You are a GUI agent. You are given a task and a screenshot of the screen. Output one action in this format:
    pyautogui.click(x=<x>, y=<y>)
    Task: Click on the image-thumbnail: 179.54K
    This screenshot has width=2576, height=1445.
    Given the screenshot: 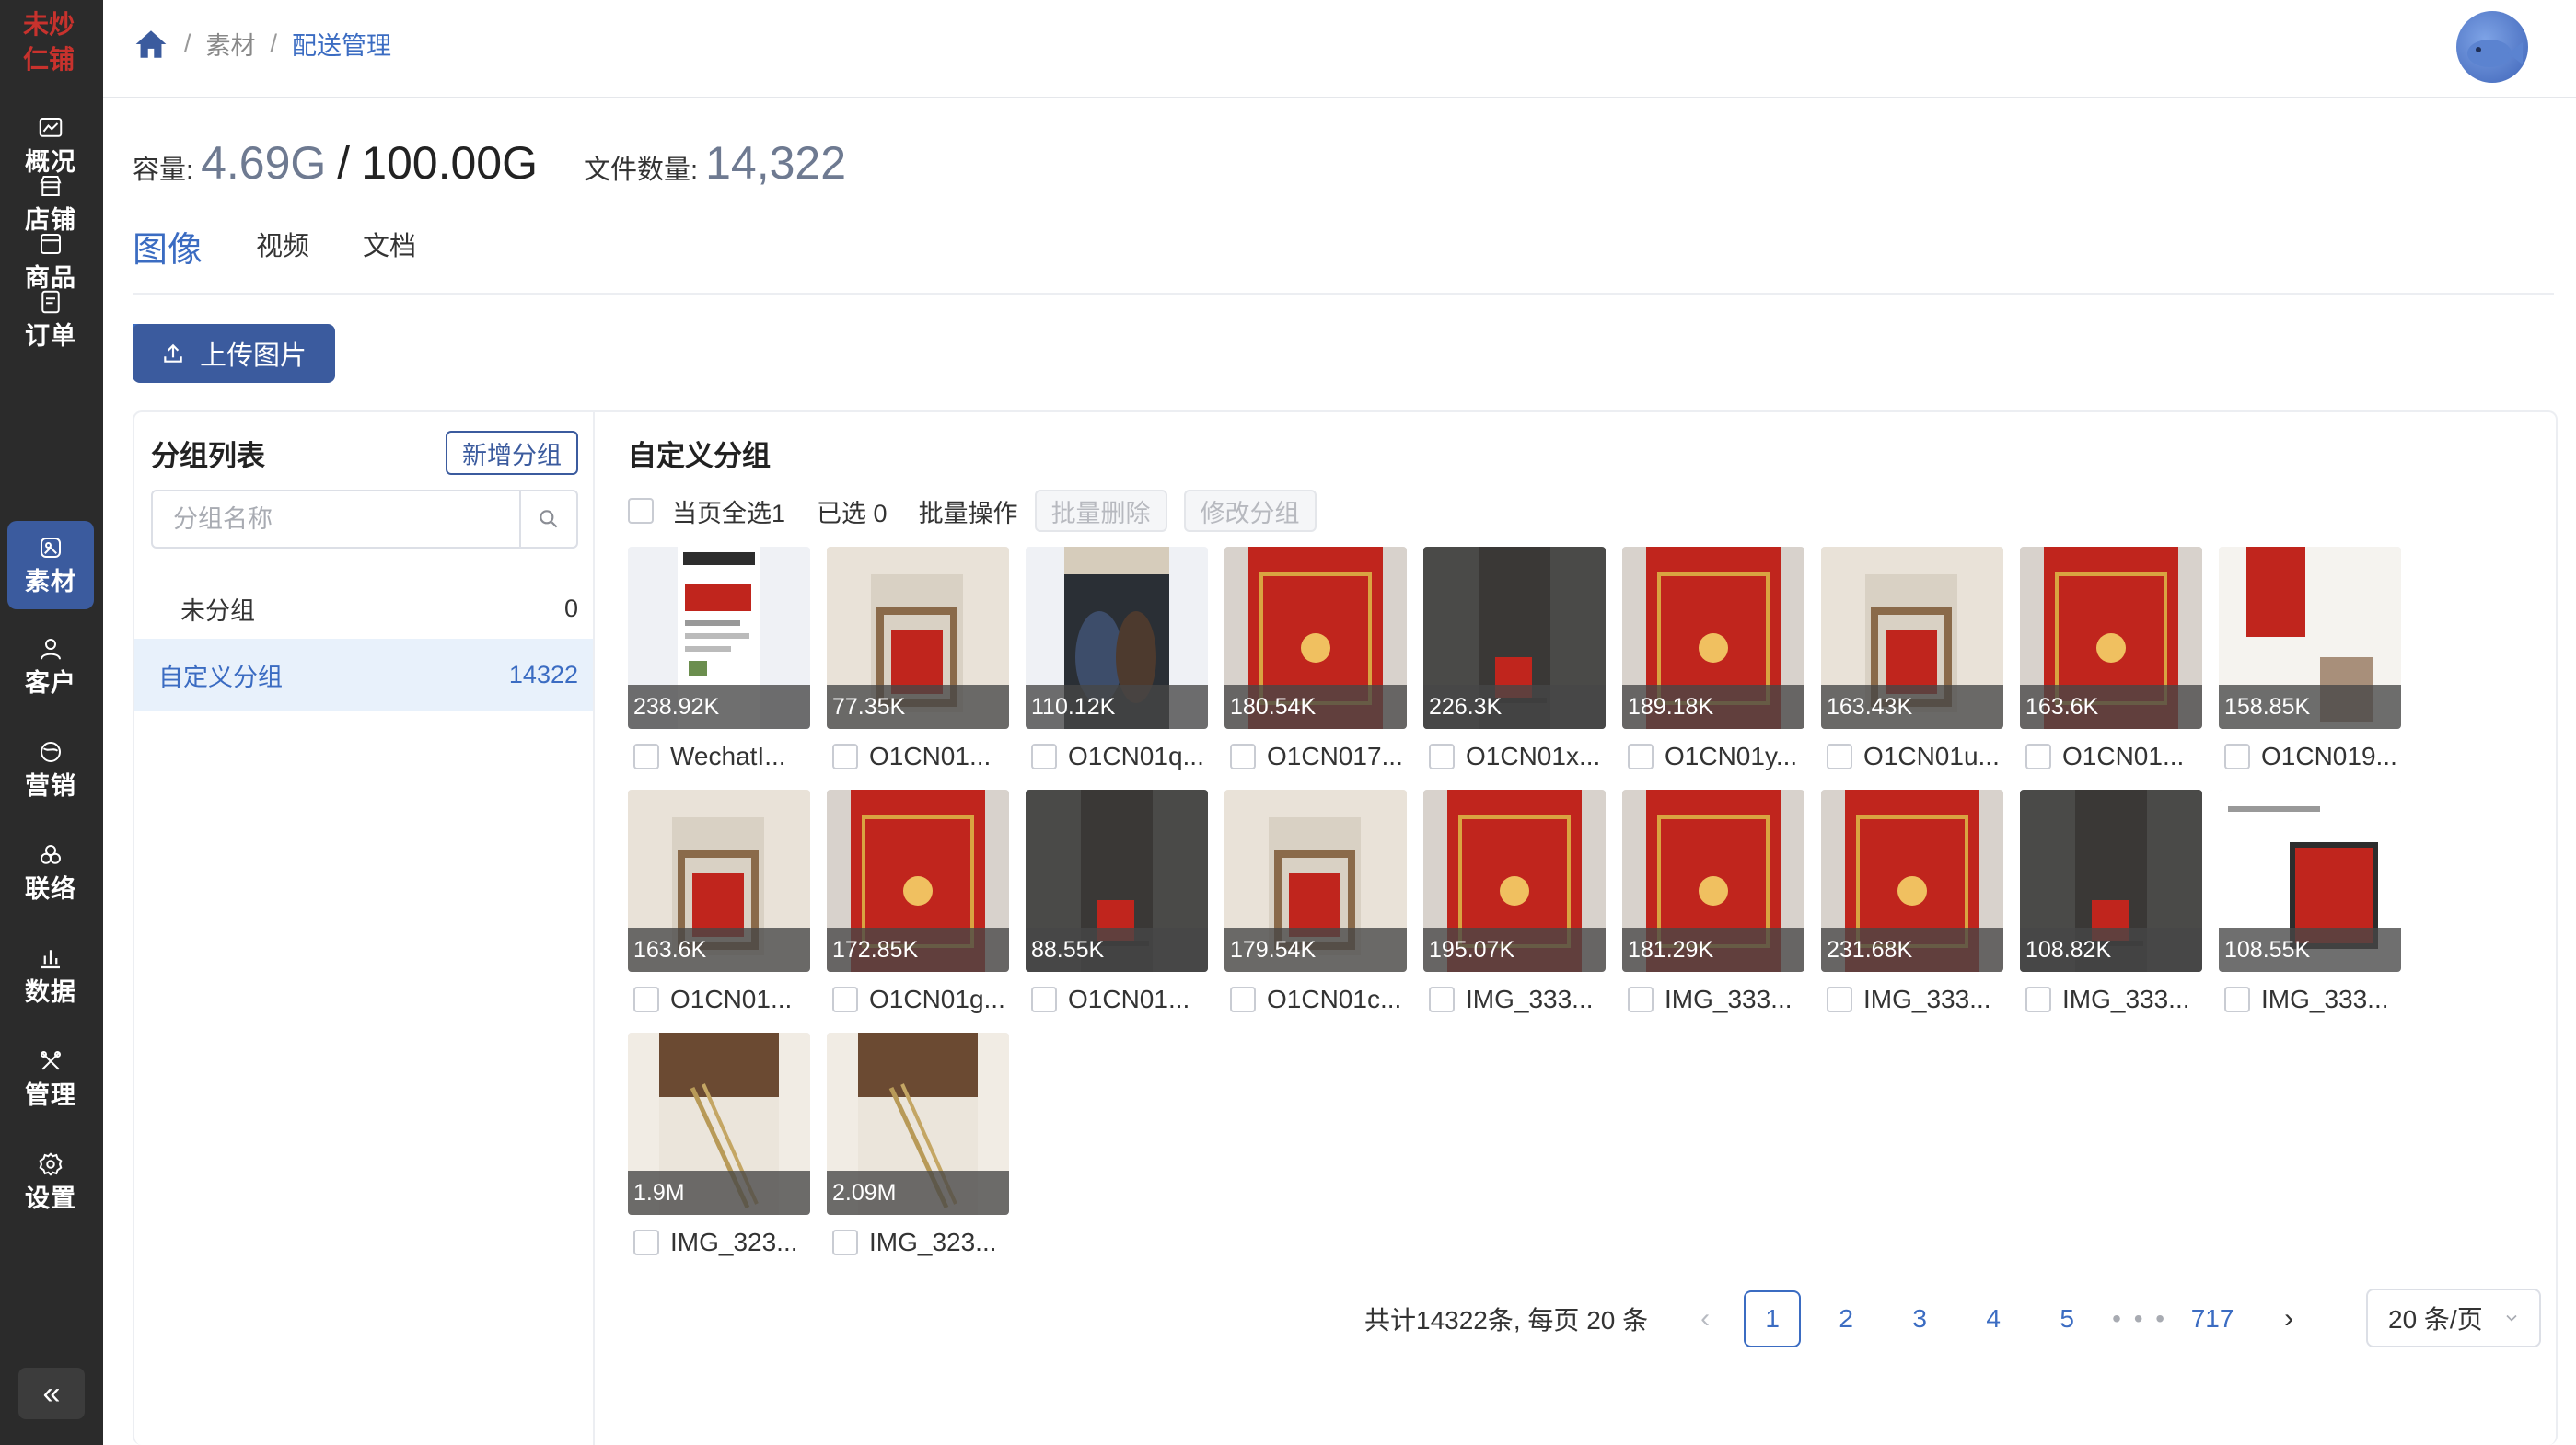 What is the action you would take?
    pyautogui.click(x=1315, y=881)
    